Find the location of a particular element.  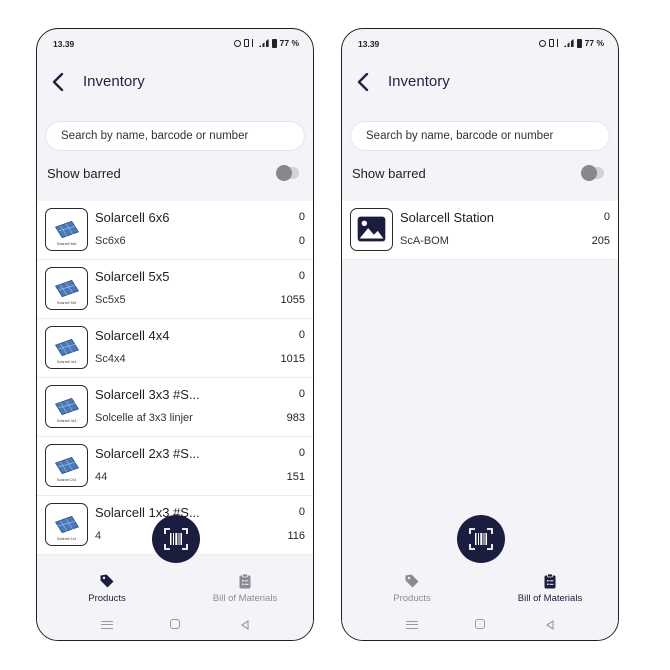

solar-panel-icon: Solarcell 5x5 is located at coordinates (66, 288).